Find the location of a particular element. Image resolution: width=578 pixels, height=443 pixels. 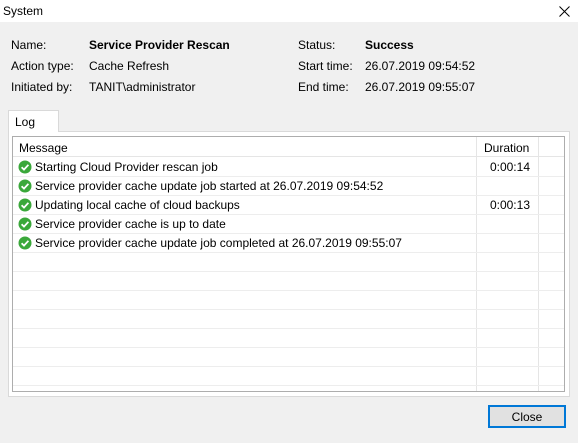

log-duration: 0:00:14 is located at coordinates (509, 167).